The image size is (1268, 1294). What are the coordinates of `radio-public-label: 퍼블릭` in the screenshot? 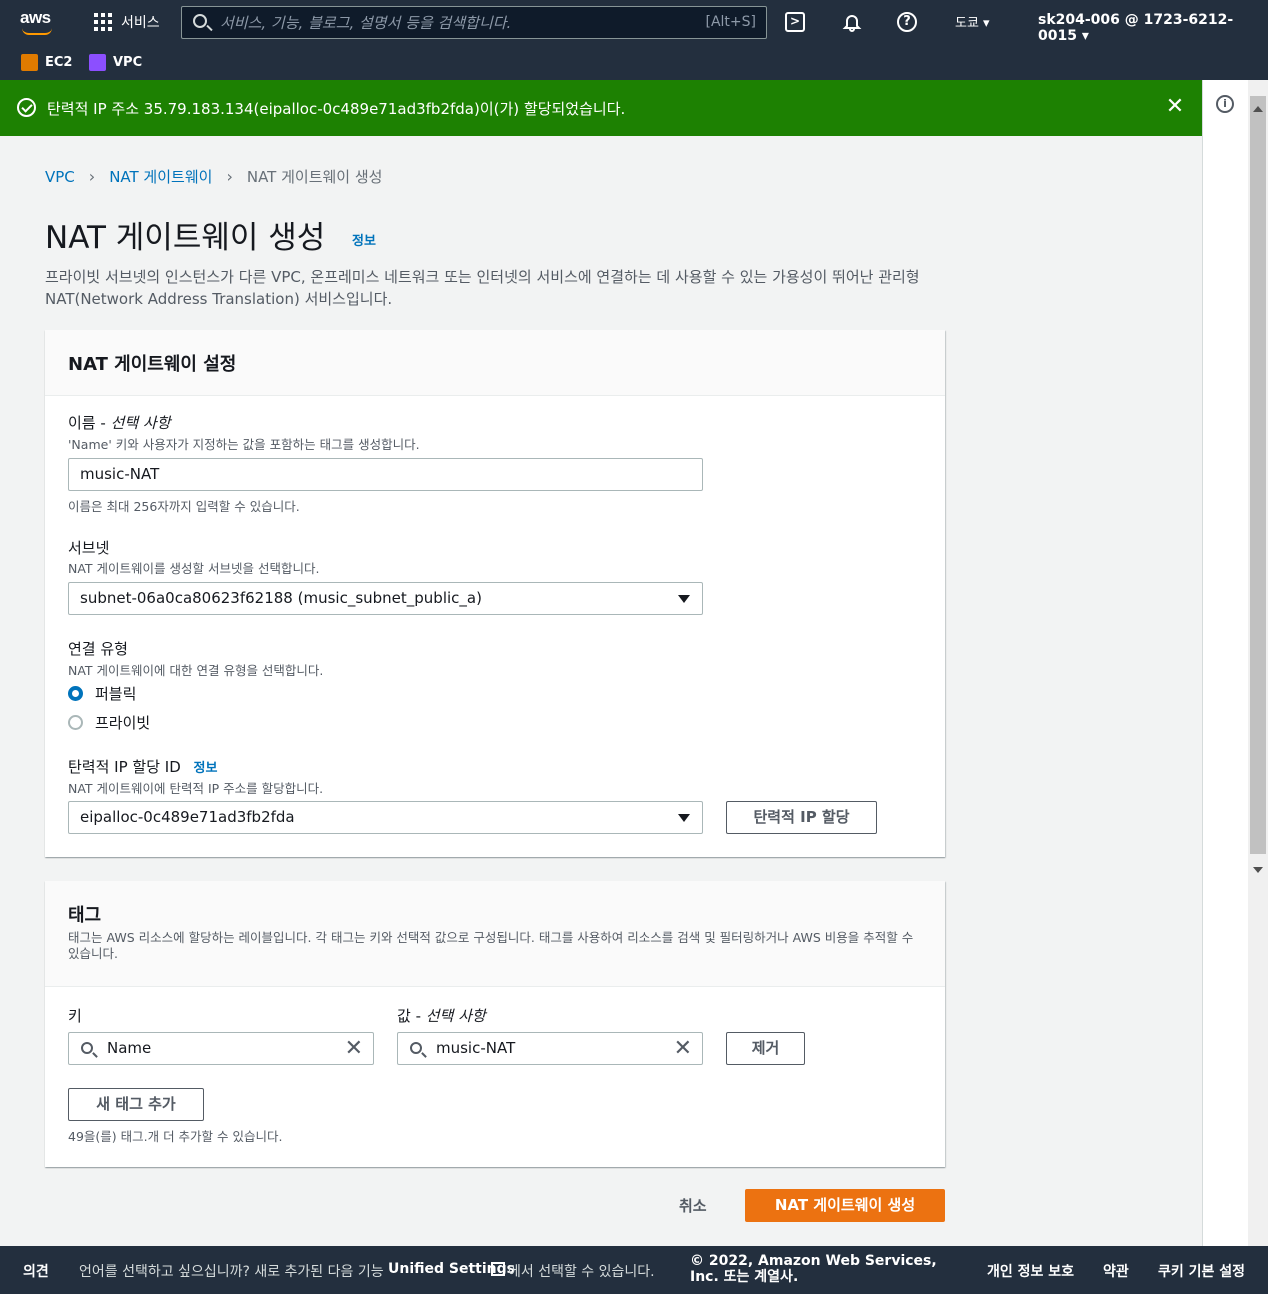 It's located at (116, 694).